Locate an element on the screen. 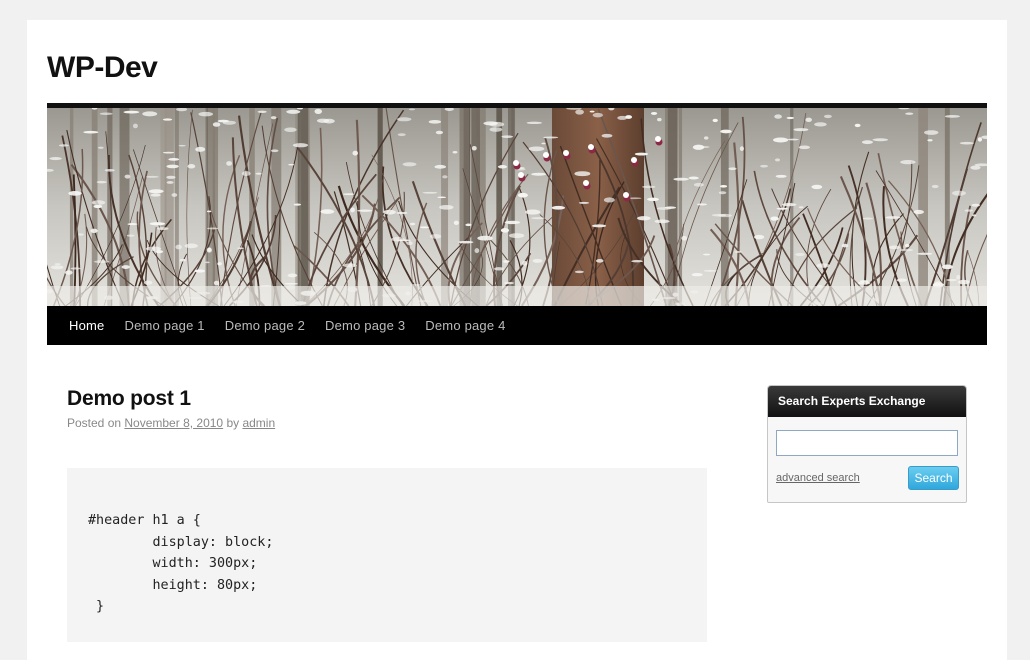 The image size is (1030, 660). post-meta: Posted on November 8, 2010 by admin is located at coordinates (387, 423).